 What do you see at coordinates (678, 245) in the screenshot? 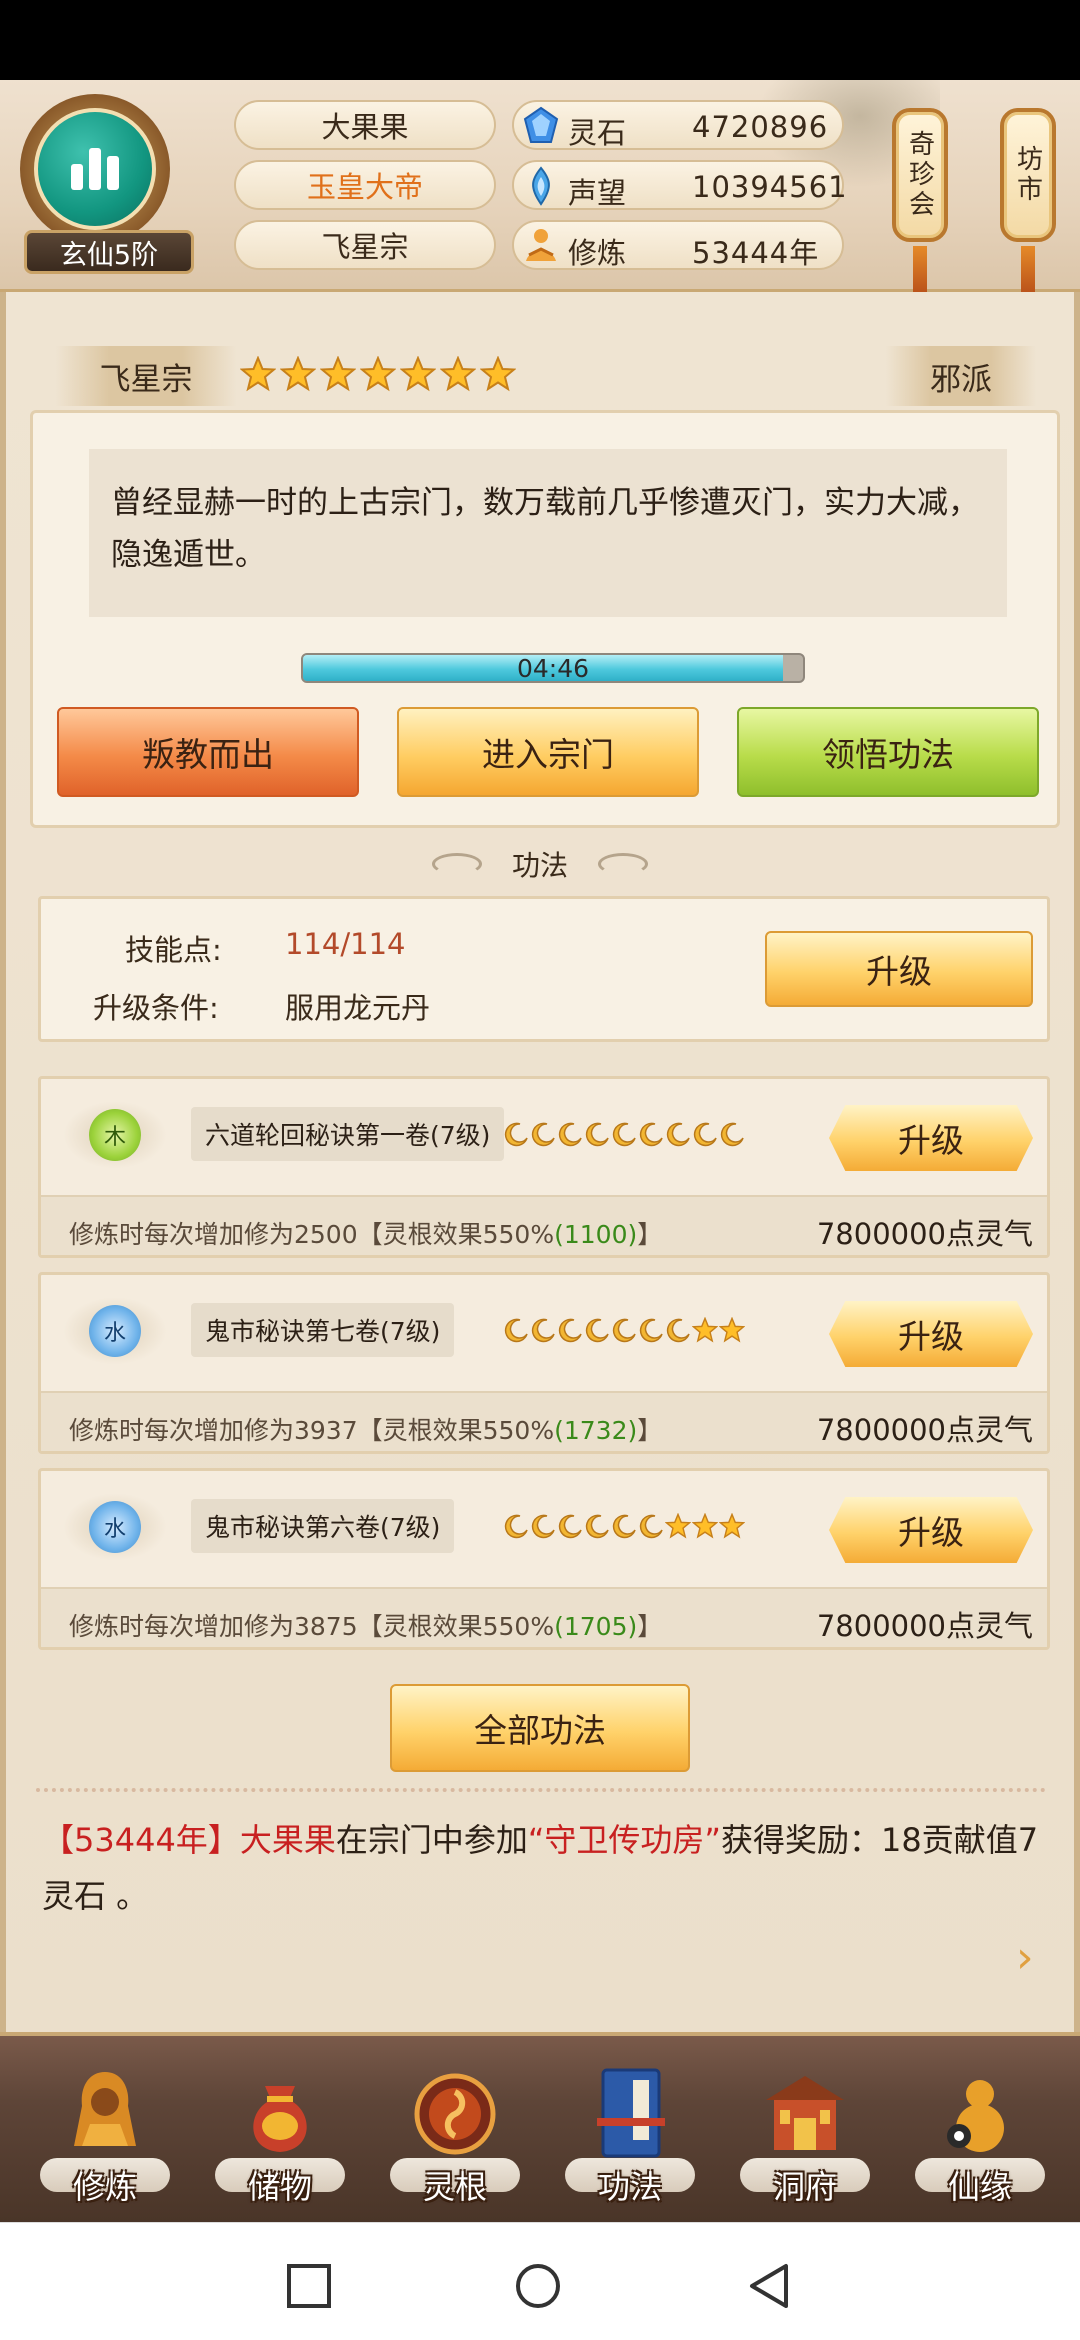
I see `cultivation-counter: 修炼 53444年` at bounding box center [678, 245].